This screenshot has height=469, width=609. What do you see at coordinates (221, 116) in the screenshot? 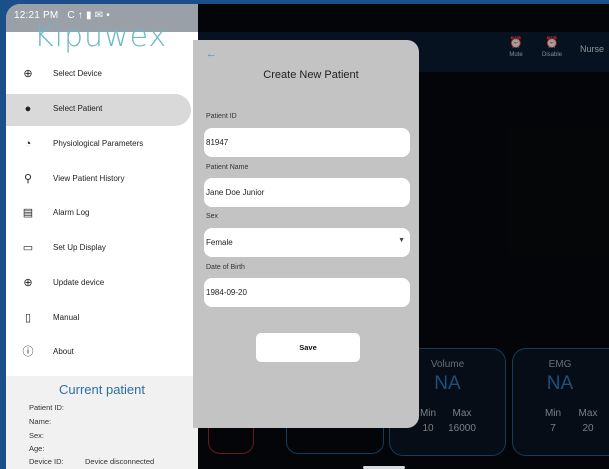
I see `patient-id-label: Patient ID` at bounding box center [221, 116].